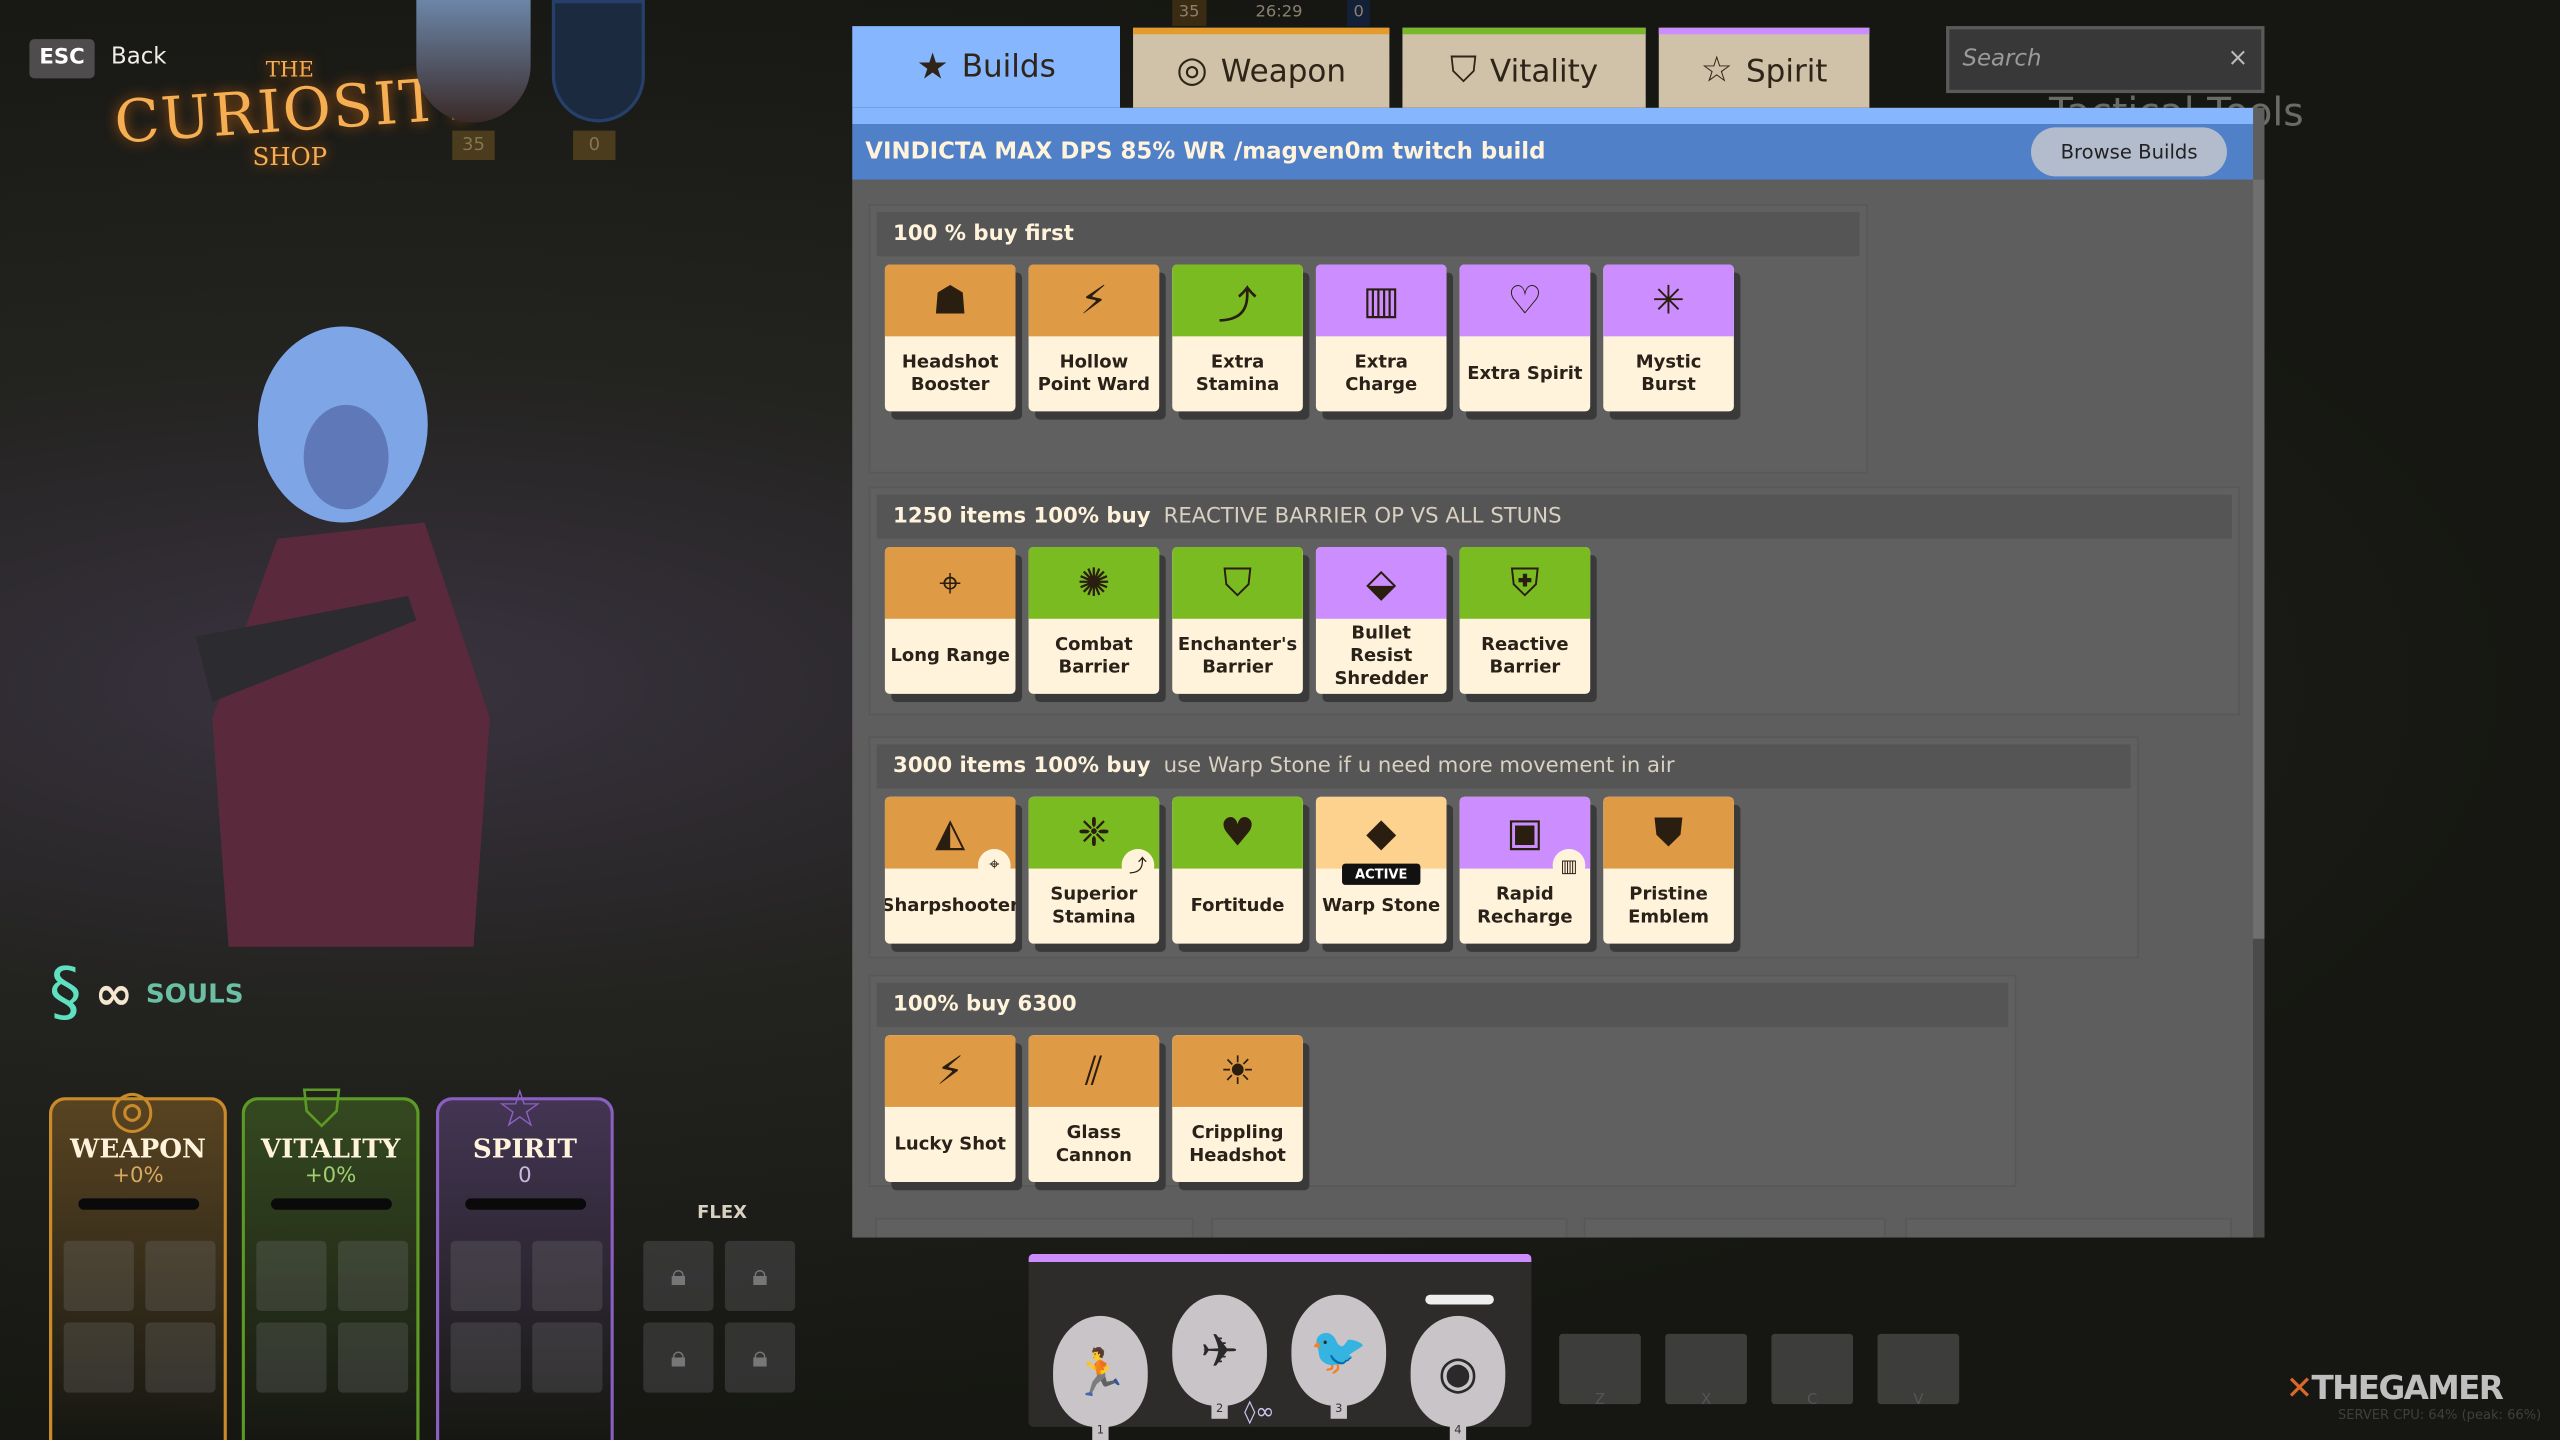 The width and height of the screenshot is (2560, 1440). What do you see at coordinates (2105, 60) in the screenshot?
I see `search-input: Search ×` at bounding box center [2105, 60].